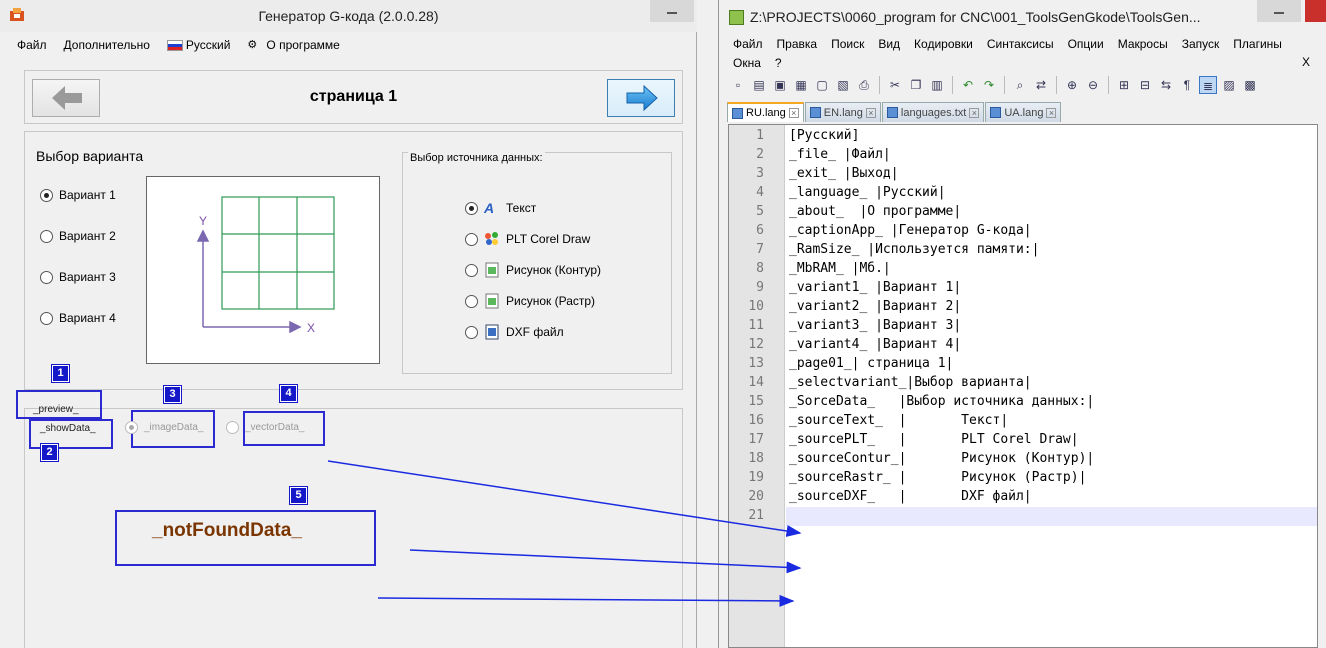  Describe the element at coordinates (968, 85) in the screenshot. I see `undo-icon: ↶` at that location.